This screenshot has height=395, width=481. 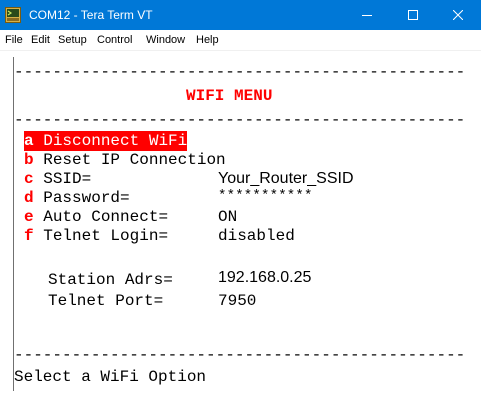 I want to click on close-icon, so click(x=458, y=15).